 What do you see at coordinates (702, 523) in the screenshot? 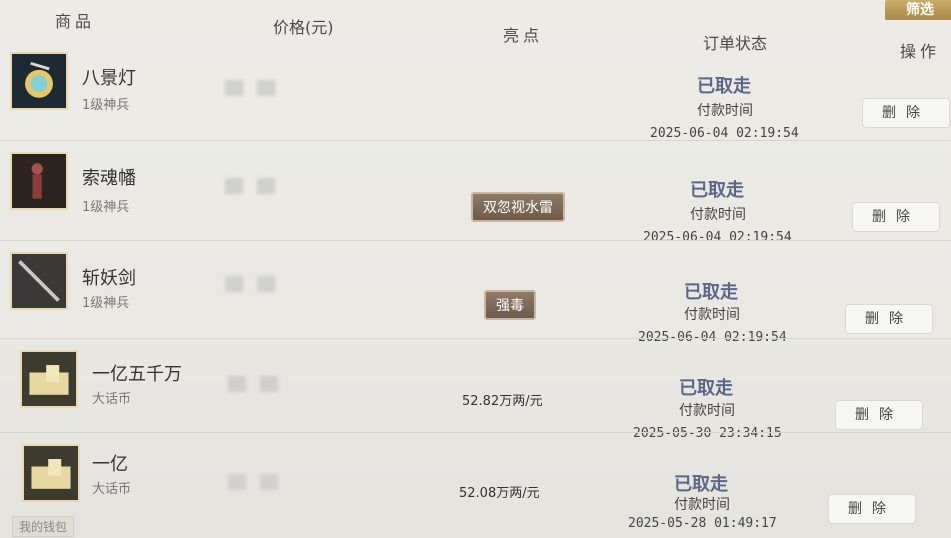
I see `pay-time: 2025-05-28 01:49:17` at bounding box center [702, 523].